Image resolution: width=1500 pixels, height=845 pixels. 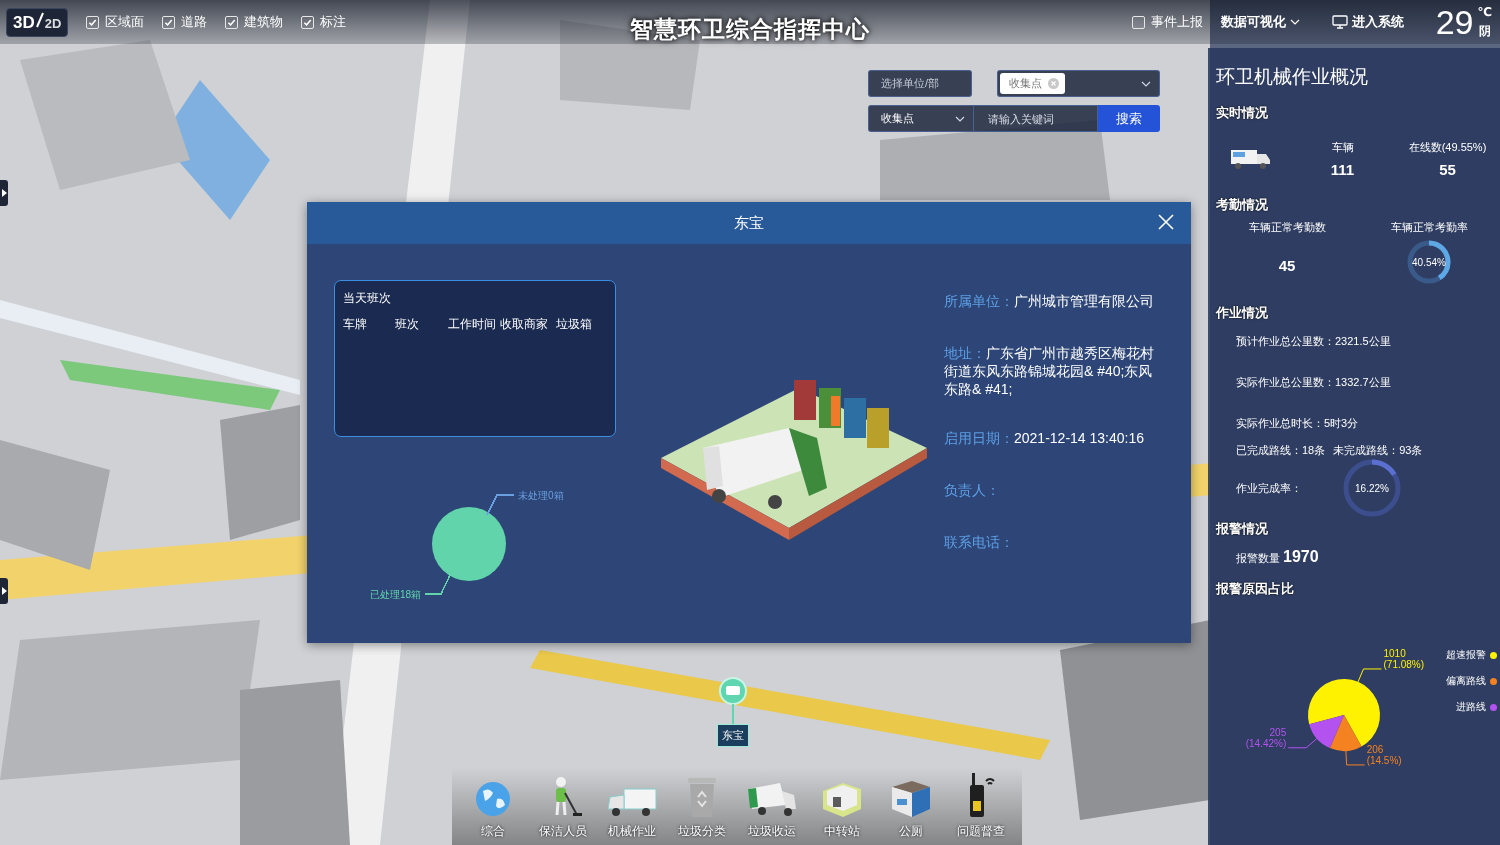 I want to click on temperature: 29, so click(x=1454, y=22).